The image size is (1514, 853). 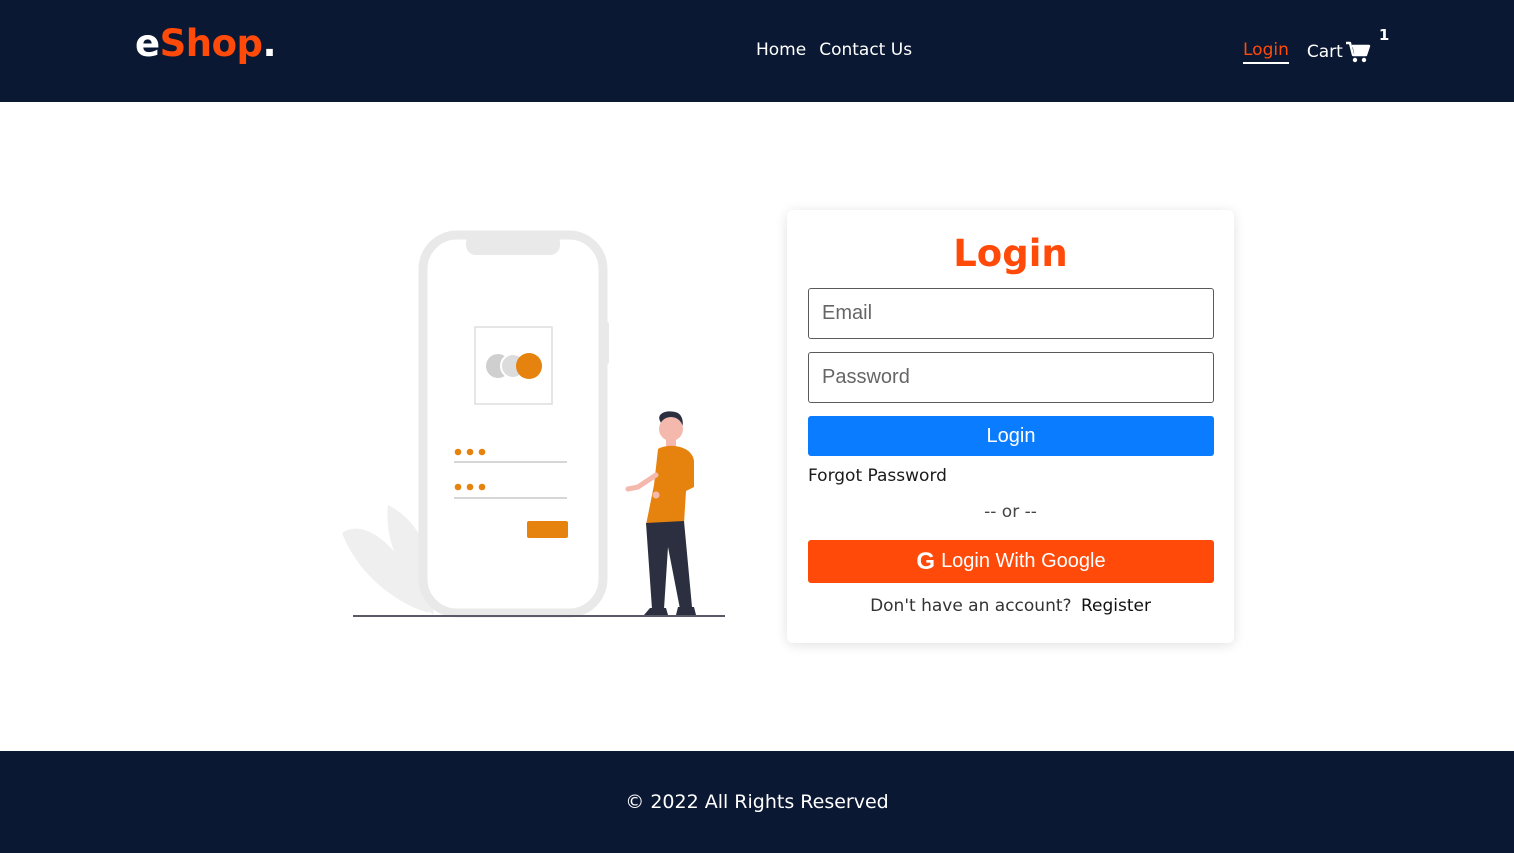 I want to click on register-link: Register, so click(x=1116, y=606).